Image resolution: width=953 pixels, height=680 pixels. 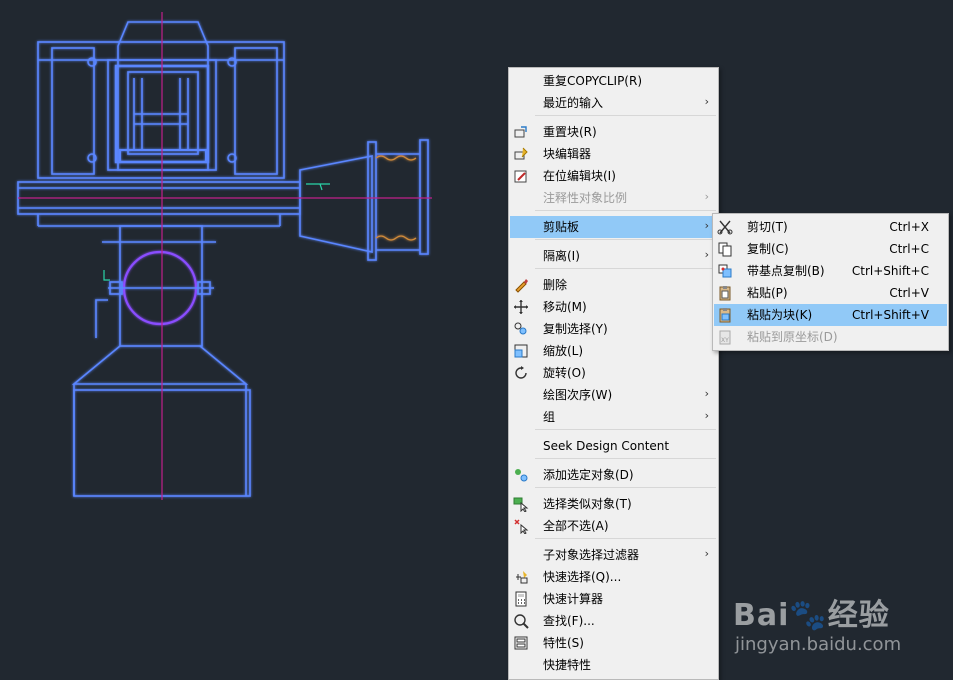 I want to click on watermark-url: jingyan.baidu.com, so click(x=818, y=644).